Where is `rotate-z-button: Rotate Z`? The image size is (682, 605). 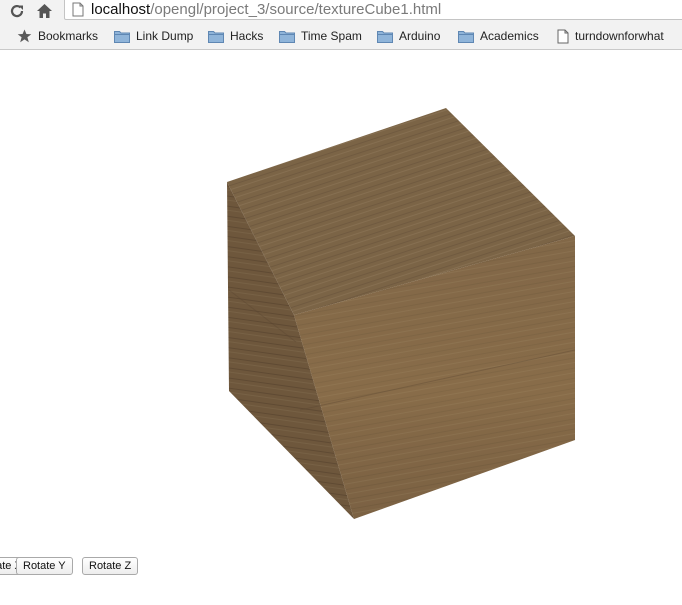 rotate-z-button: Rotate Z is located at coordinates (110, 566).